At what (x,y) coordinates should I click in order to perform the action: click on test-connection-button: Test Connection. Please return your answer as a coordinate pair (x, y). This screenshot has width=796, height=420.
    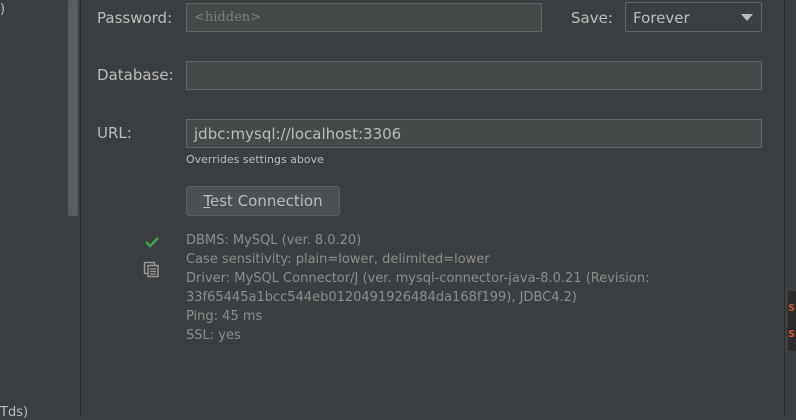
    Looking at the image, I should click on (263, 201).